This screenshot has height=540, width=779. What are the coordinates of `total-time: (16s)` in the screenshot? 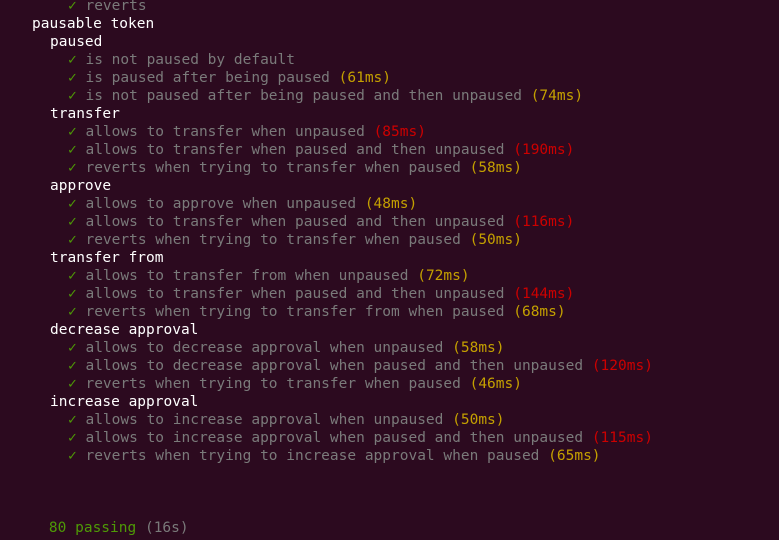 It's located at (166, 528).